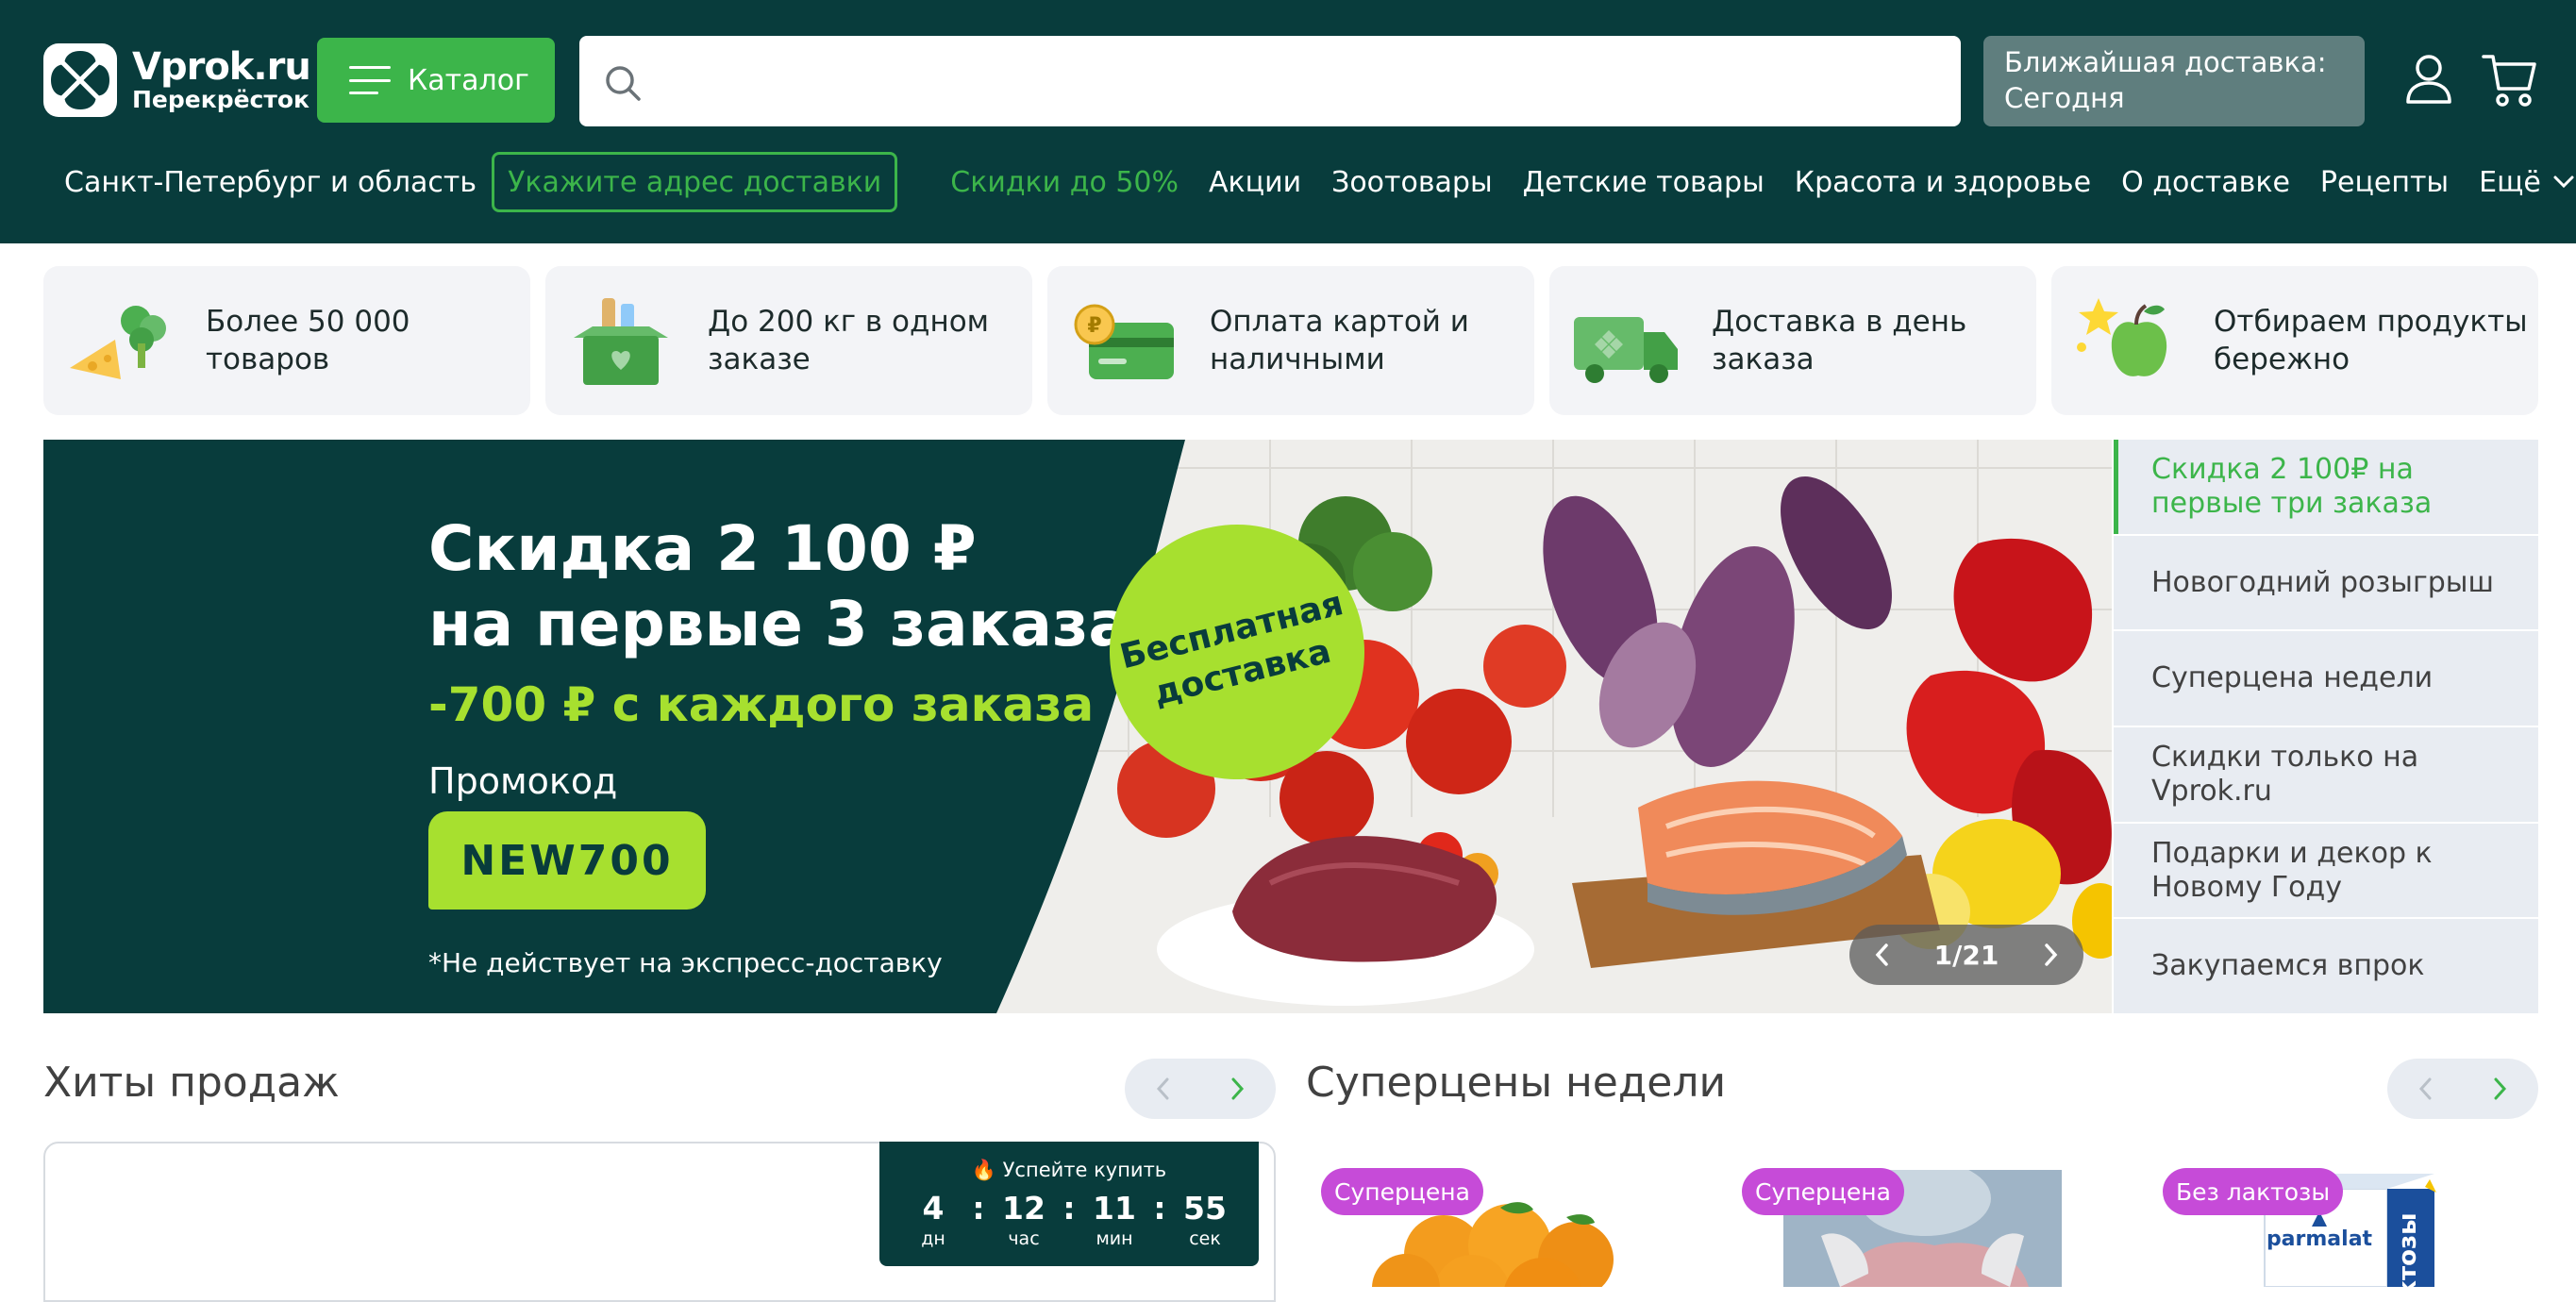 This screenshot has width=2576, height=1302. What do you see at coordinates (370, 80) in the screenshot?
I see `menu-icon` at bounding box center [370, 80].